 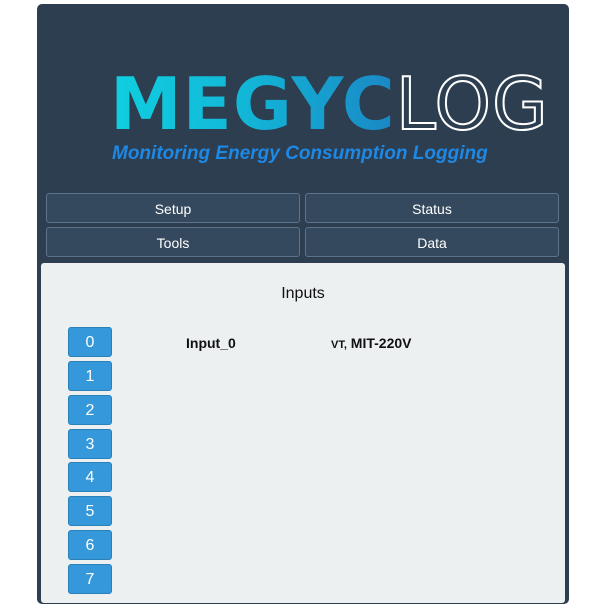 I want to click on data-button: Data, so click(x=432, y=242).